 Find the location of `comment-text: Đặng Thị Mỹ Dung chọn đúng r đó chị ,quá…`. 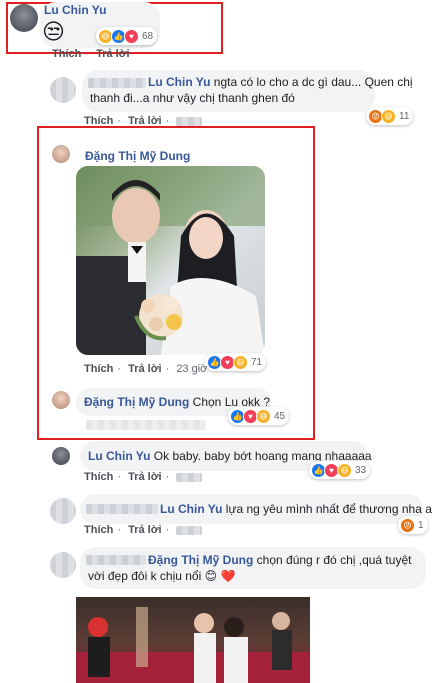

comment-text: Đặng Thị Mỹ Dung chọn đúng r đó chị ,quá… is located at coordinates (249, 568).